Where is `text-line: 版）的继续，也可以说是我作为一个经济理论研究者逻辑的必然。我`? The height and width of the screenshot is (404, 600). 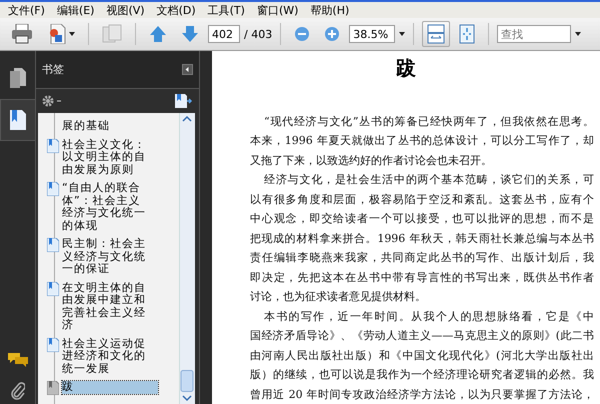 text-line: 版）的继续，也可以说是我作为一个经济理论研究者逻辑的必然。我 is located at coordinates (422, 375).